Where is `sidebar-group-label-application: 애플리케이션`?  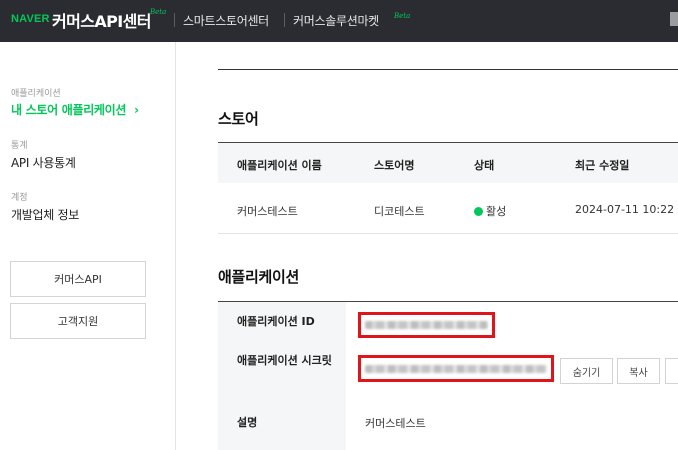
sidebar-group-label-application: 애플리케이션 is located at coordinates (36, 94).